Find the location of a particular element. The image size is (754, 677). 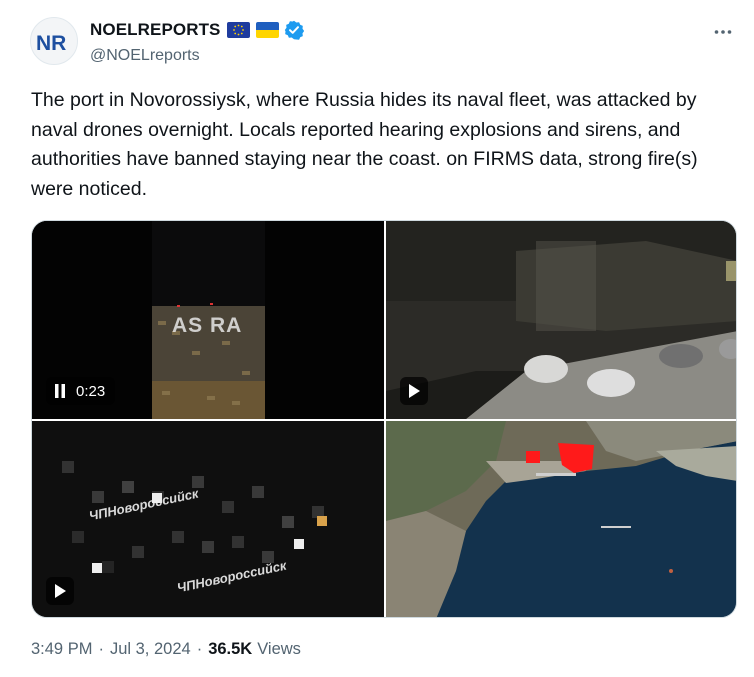

video-thumbnail-street is located at coordinates (561, 320).